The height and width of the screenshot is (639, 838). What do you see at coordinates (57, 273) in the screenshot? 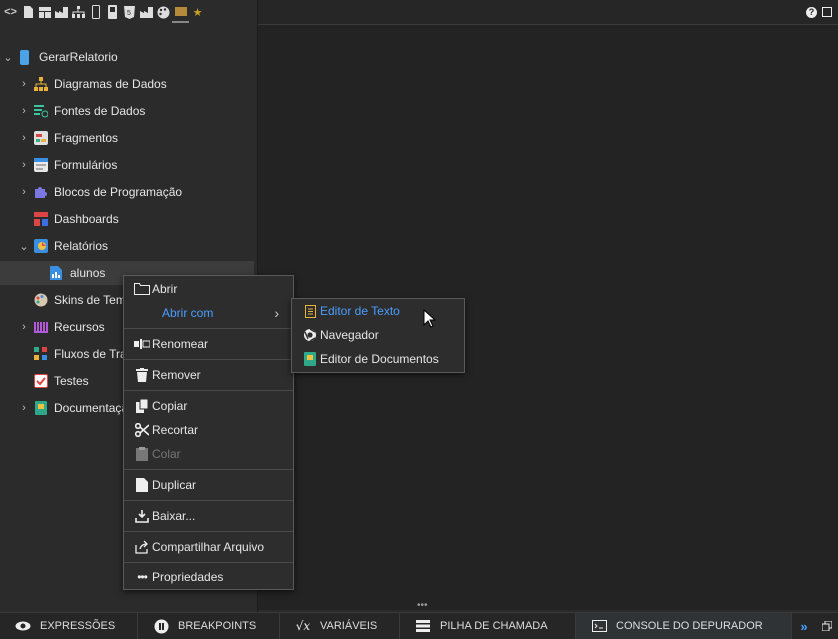
I see `report-file-icon` at bounding box center [57, 273].